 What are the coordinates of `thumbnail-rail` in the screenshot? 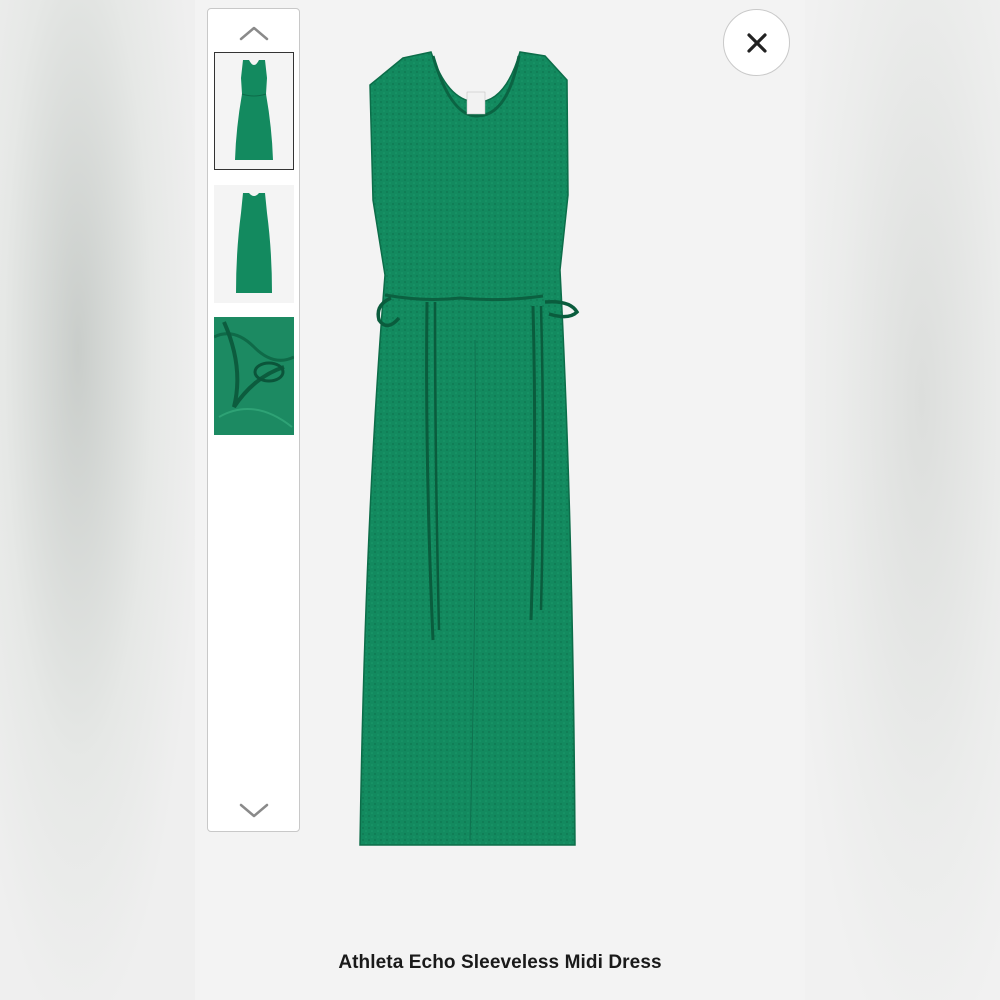 It's located at (253, 420).